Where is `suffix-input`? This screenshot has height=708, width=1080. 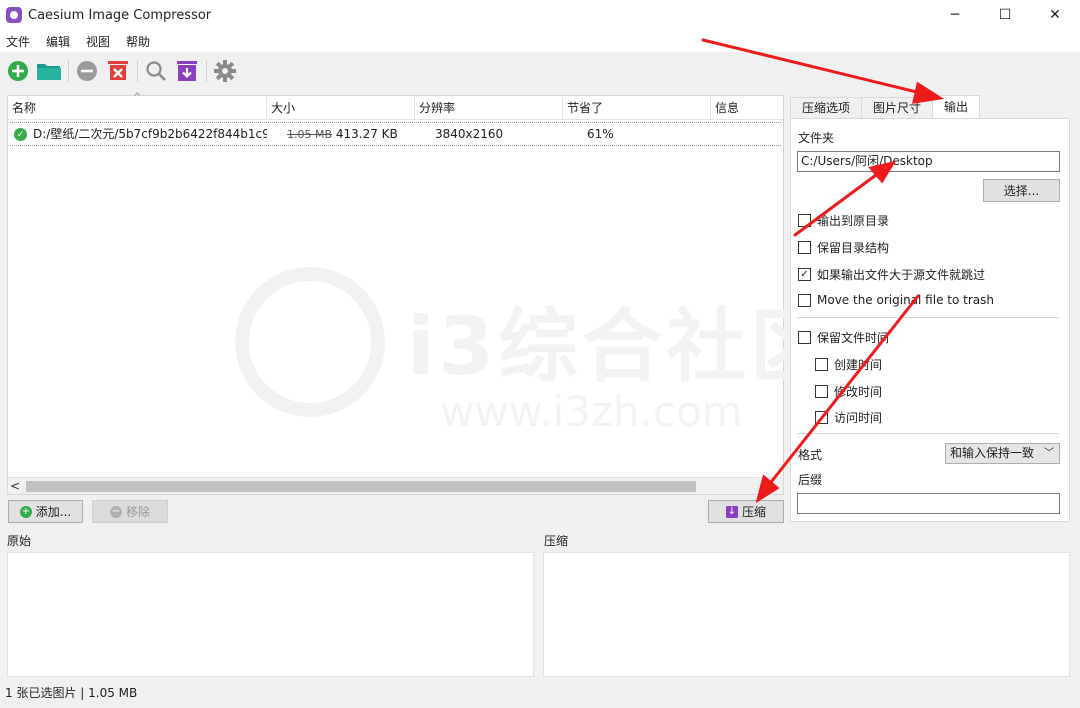
suffix-input is located at coordinates (928, 503).